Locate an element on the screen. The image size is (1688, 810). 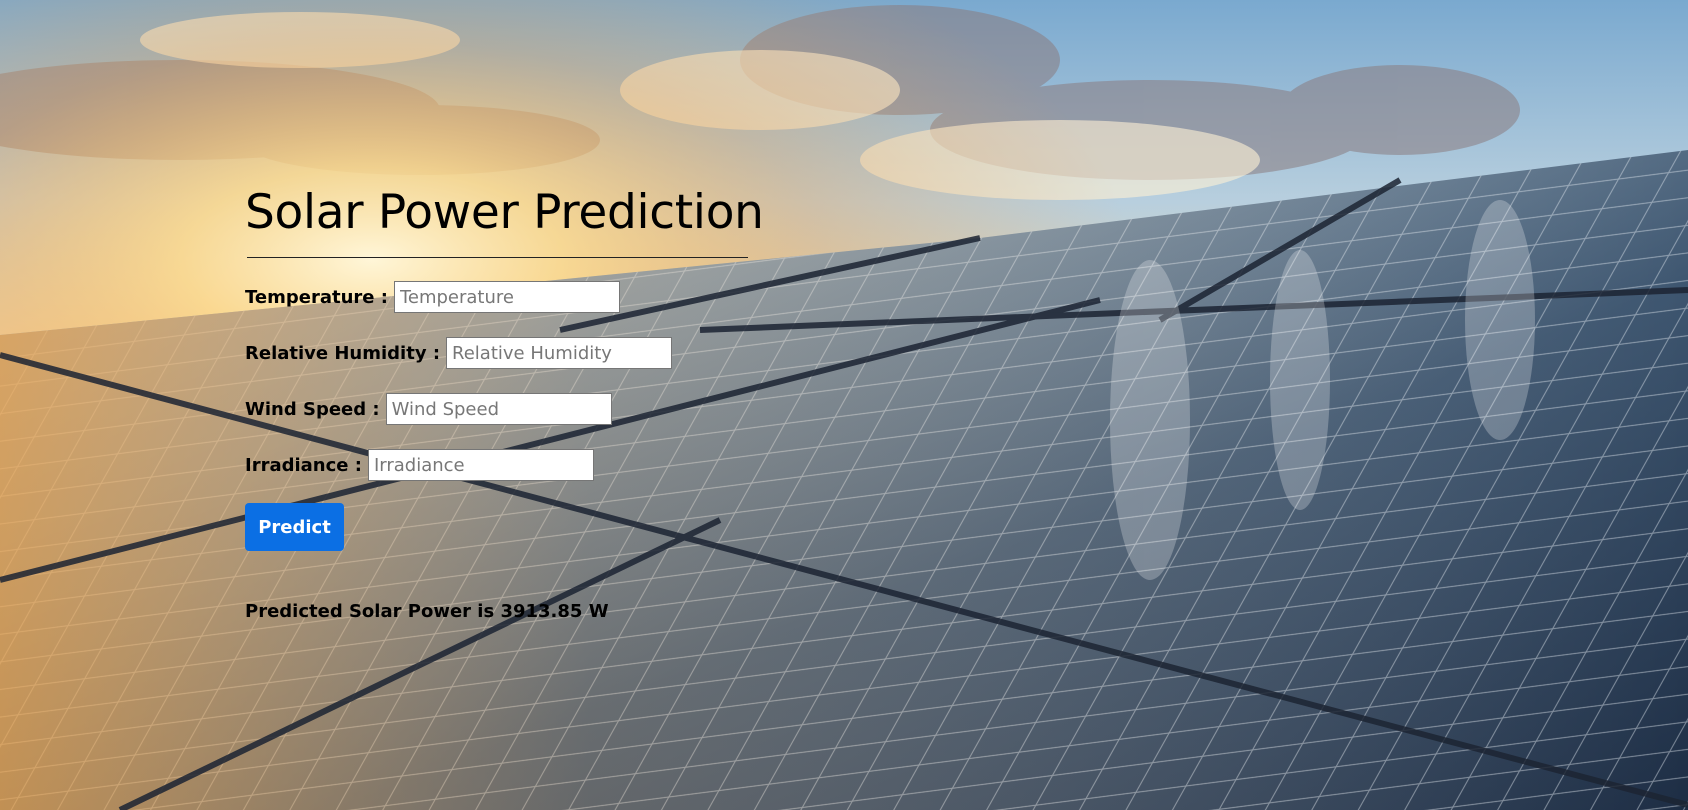
temperature-row: Temperature : is located at coordinates (525, 297).